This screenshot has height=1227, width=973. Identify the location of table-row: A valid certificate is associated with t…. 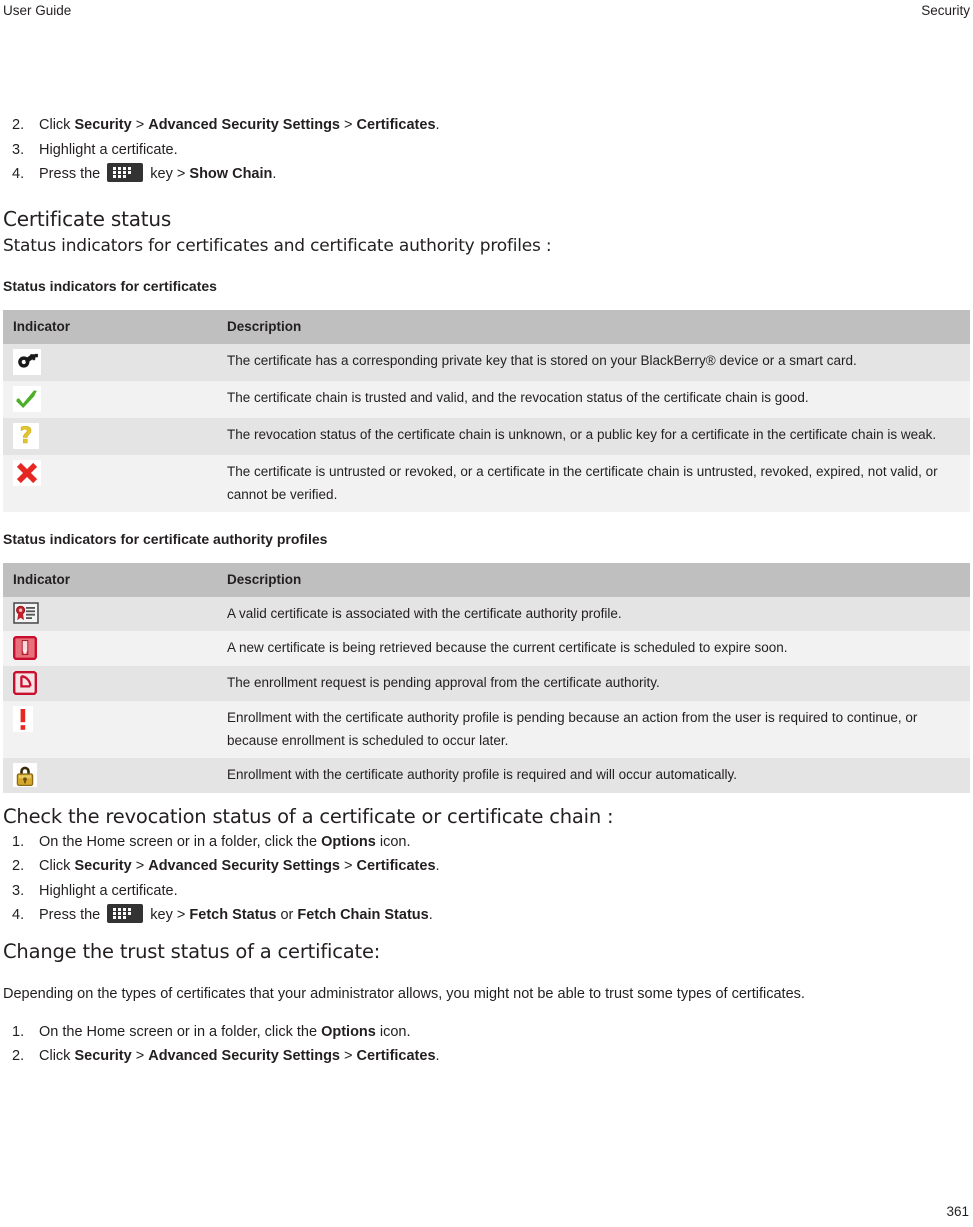
(486, 613).